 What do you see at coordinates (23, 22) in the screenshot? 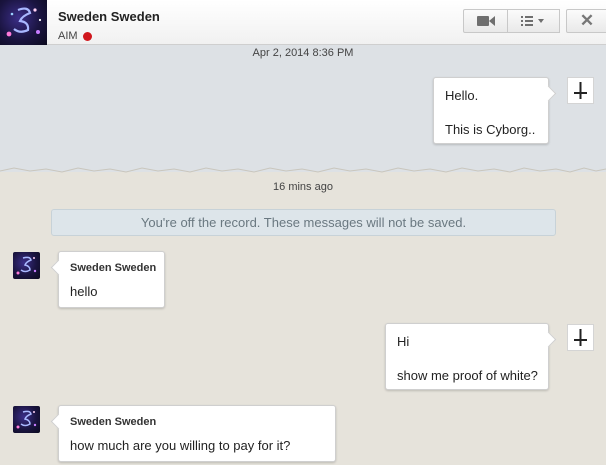
I see `contact-avatar` at bounding box center [23, 22].